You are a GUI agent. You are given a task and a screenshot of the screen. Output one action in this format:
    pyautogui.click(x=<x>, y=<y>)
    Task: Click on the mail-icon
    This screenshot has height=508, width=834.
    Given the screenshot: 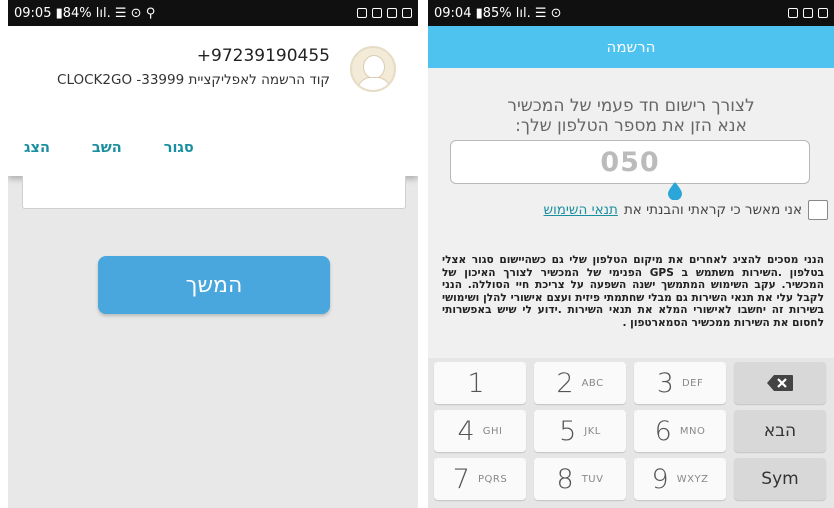 What is the action you would take?
    pyautogui.click(x=407, y=13)
    